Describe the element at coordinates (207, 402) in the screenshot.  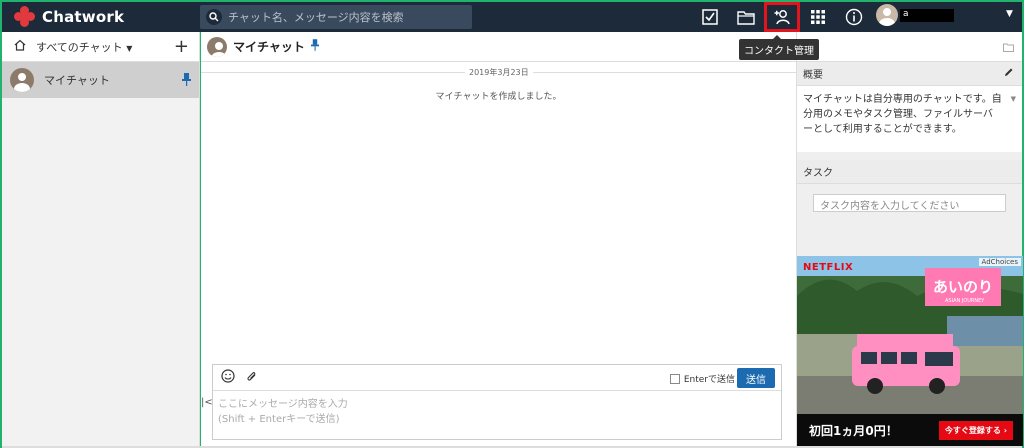
I see `collapse-sidebar-icon: |<` at that location.